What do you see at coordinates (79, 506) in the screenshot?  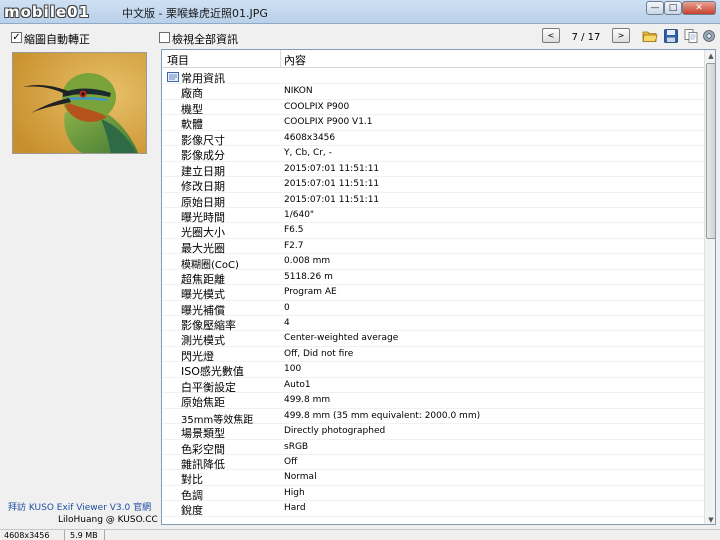 I see `website-link: 拜訪 KUSO Exif Viewer V3.0 官網` at bounding box center [79, 506].